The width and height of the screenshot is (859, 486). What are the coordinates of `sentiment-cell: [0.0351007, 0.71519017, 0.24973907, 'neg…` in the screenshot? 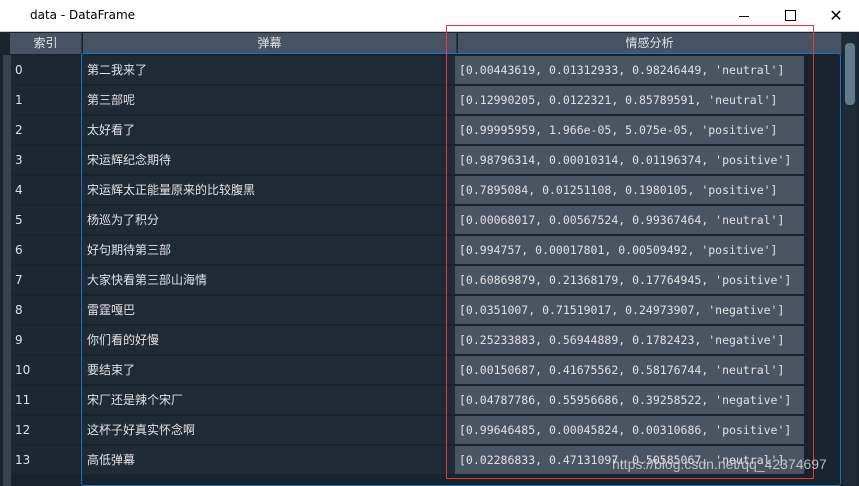 It's located at (629, 310).